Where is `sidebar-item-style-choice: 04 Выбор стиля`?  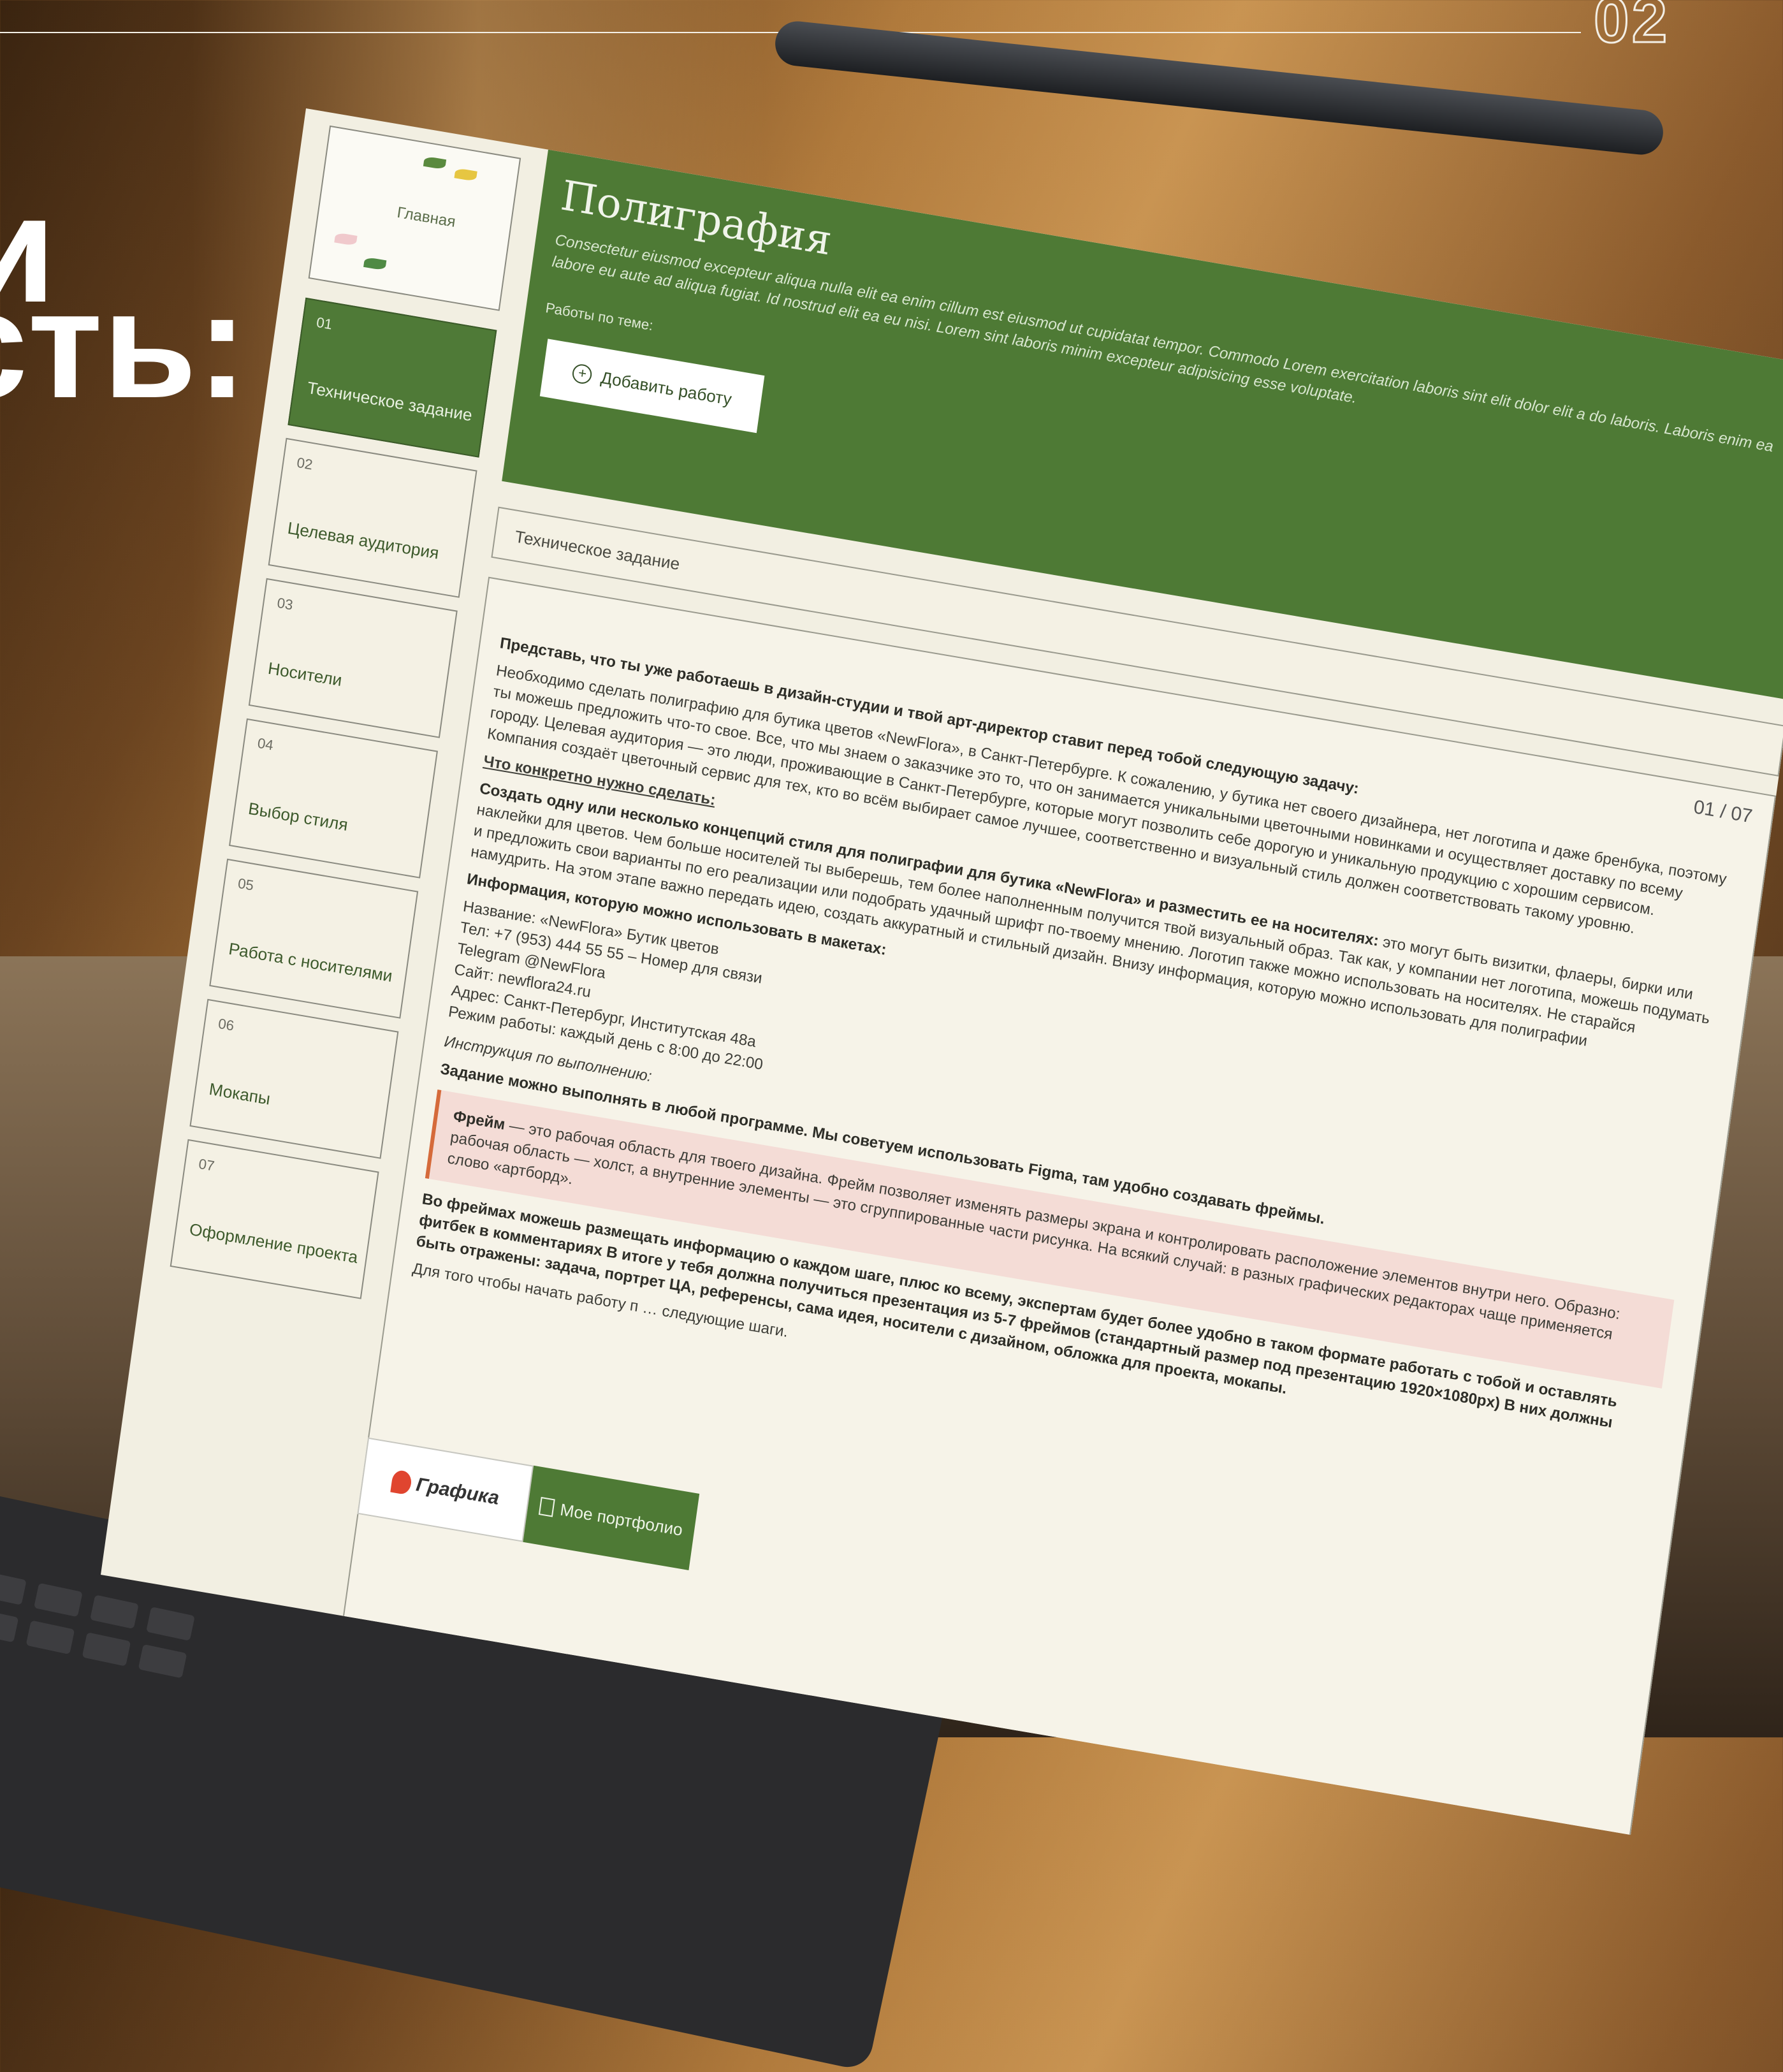
sidebar-item-style-choice: 04 Выбор стиля is located at coordinates (333, 798).